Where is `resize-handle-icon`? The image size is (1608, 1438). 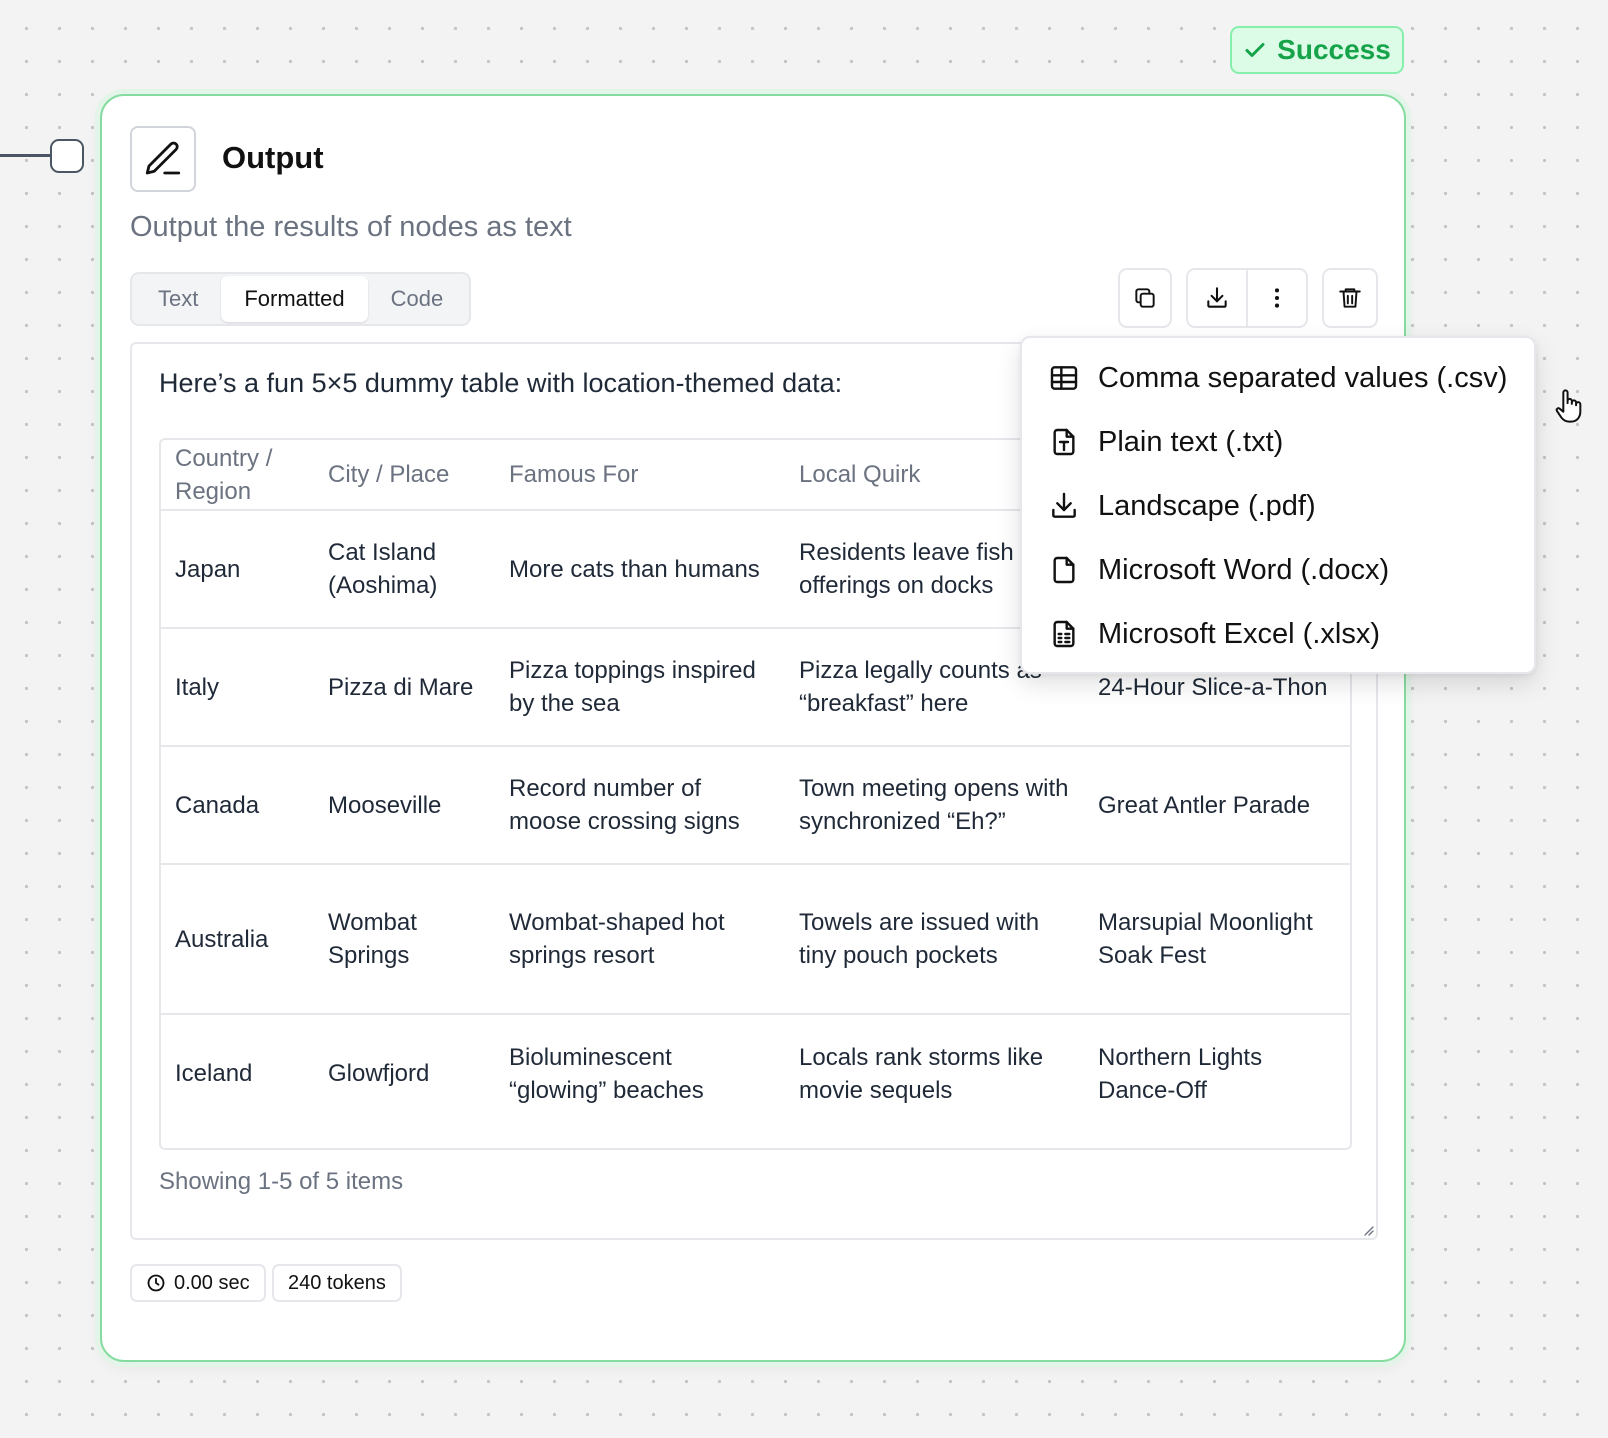 resize-handle-icon is located at coordinates (1368, 1230).